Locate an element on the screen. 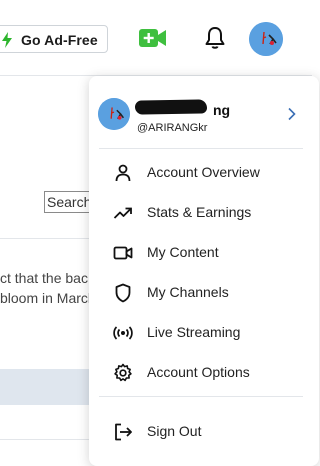  menu-item-sign-out: Sign Out is located at coordinates (200, 432).